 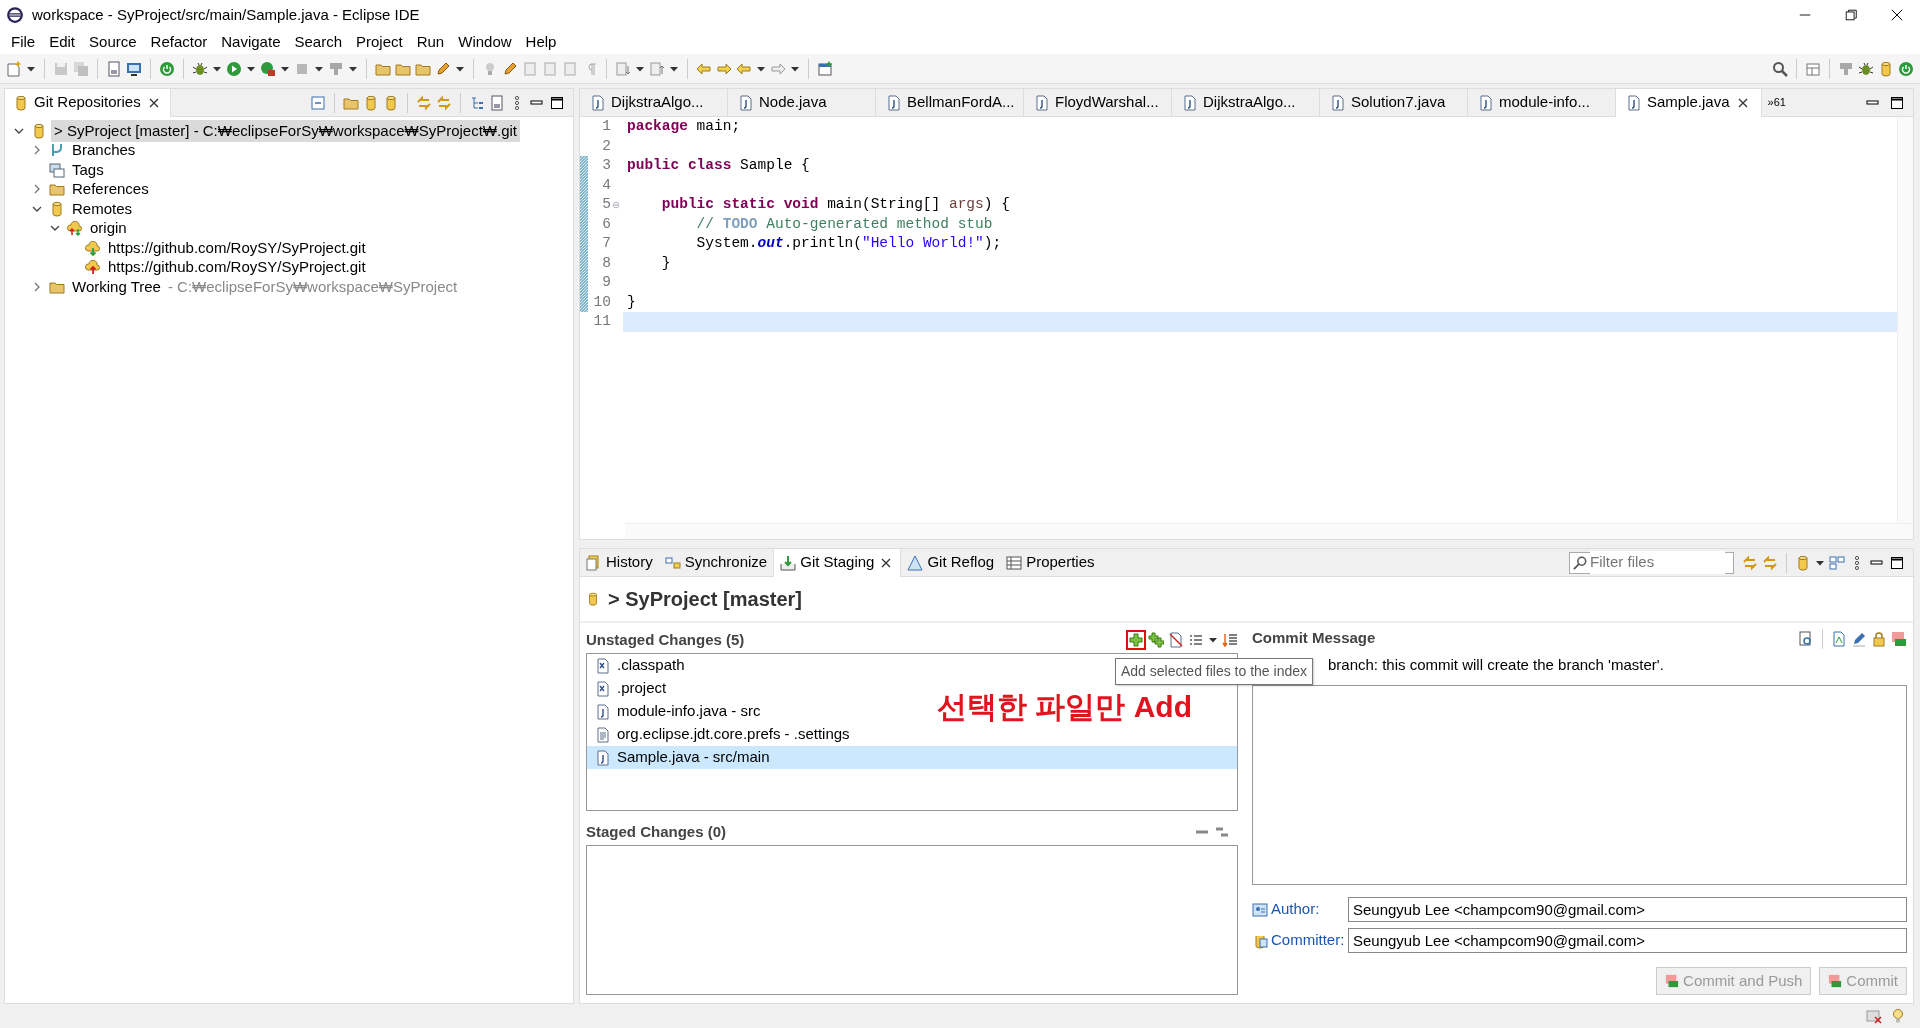 What do you see at coordinates (57, 150) in the screenshot?
I see `branches-icon` at bounding box center [57, 150].